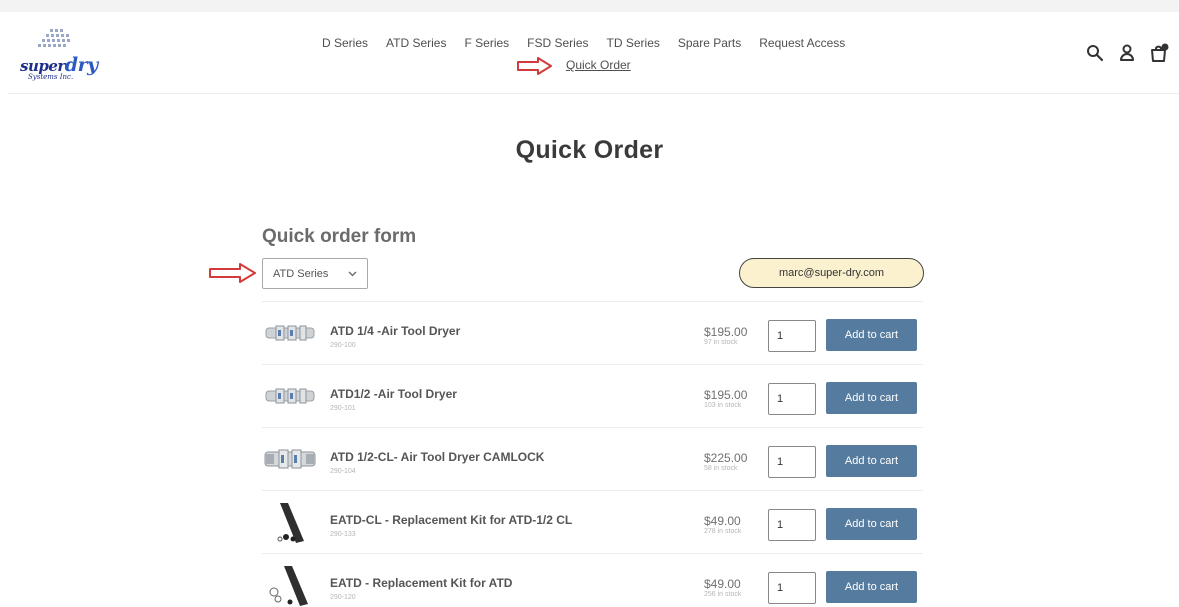  I want to click on nav-item-fsd-series: FSD Series, so click(557, 43).